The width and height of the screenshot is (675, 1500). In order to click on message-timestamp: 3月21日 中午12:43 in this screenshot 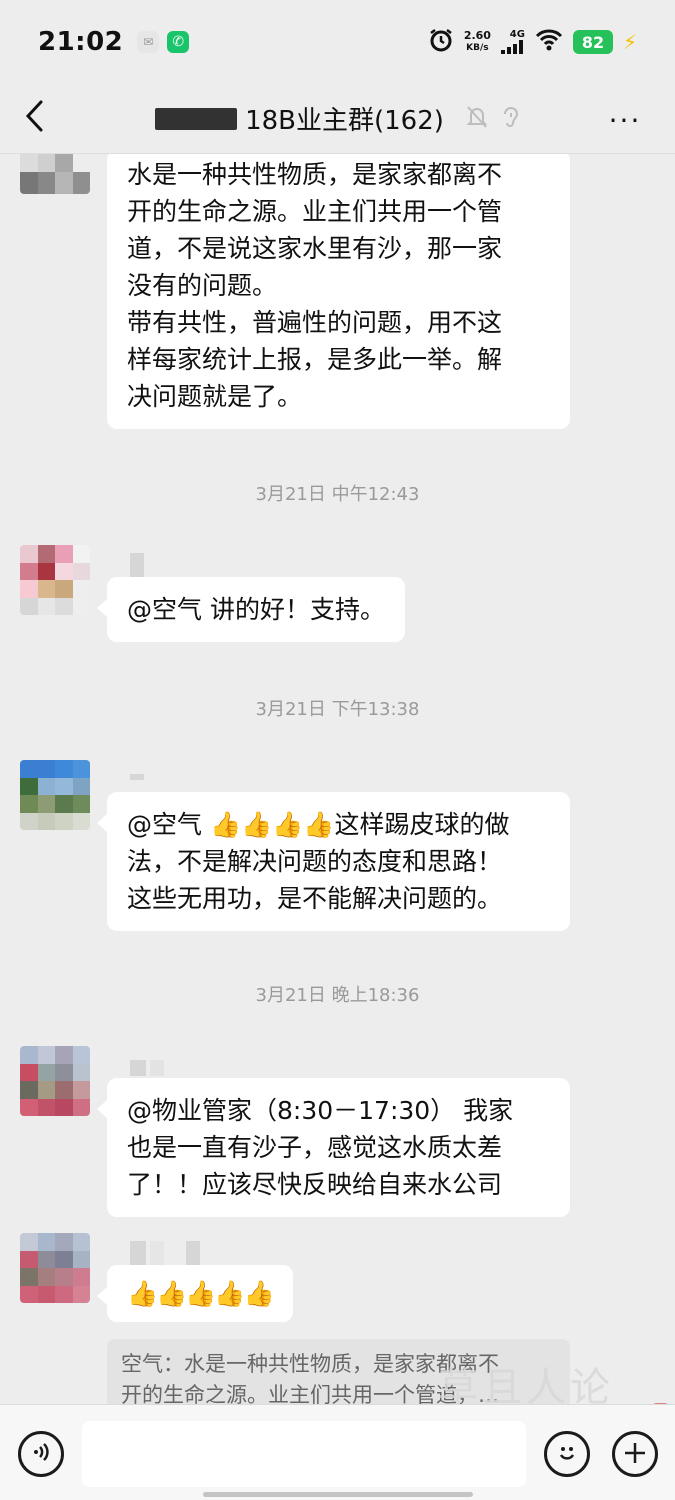, I will do `click(337, 494)`.